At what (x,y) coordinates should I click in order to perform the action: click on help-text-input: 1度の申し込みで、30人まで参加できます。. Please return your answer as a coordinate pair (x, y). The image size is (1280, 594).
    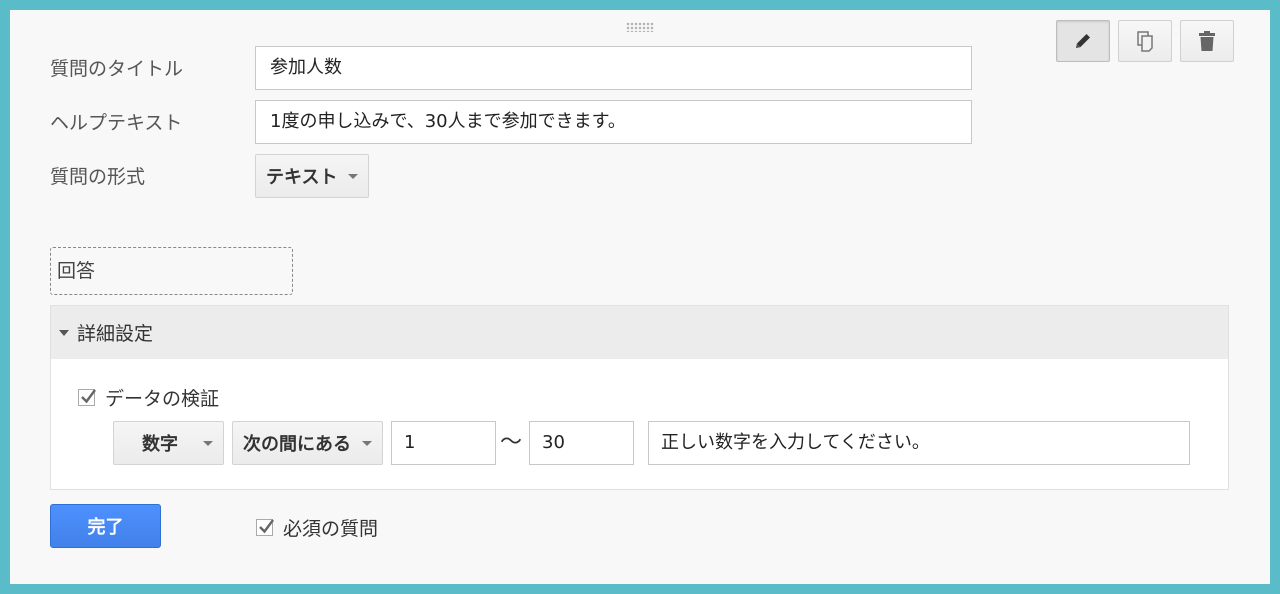
    Looking at the image, I should click on (613, 122).